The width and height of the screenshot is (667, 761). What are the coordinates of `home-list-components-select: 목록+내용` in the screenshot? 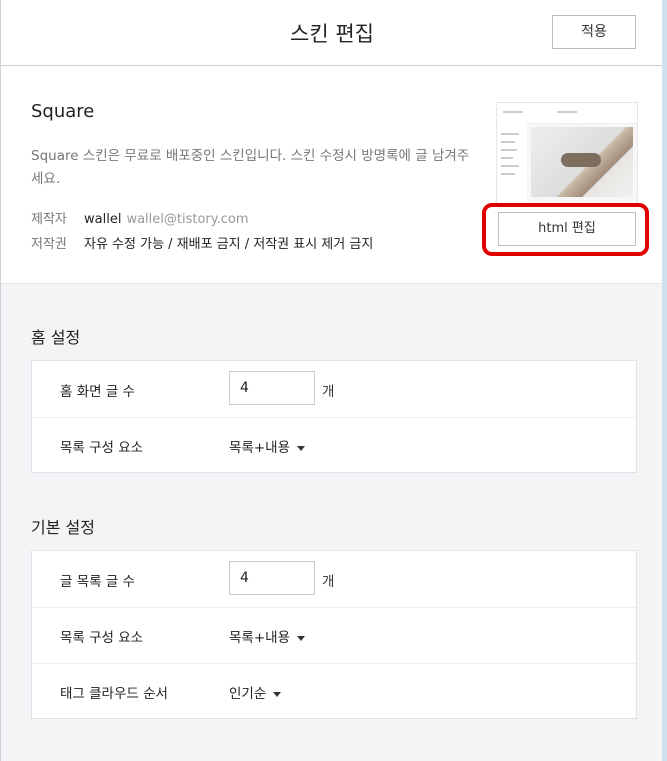 It's located at (267, 446).